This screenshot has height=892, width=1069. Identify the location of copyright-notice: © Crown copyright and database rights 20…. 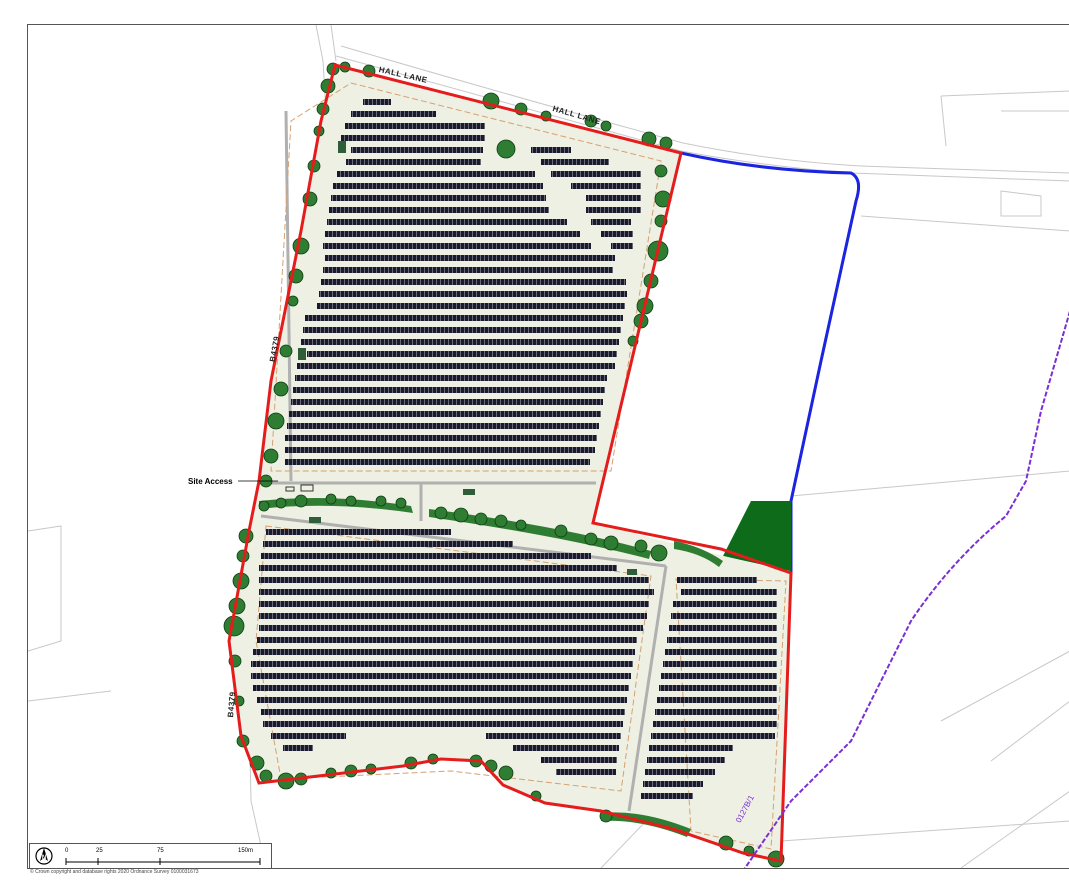
(114, 872).